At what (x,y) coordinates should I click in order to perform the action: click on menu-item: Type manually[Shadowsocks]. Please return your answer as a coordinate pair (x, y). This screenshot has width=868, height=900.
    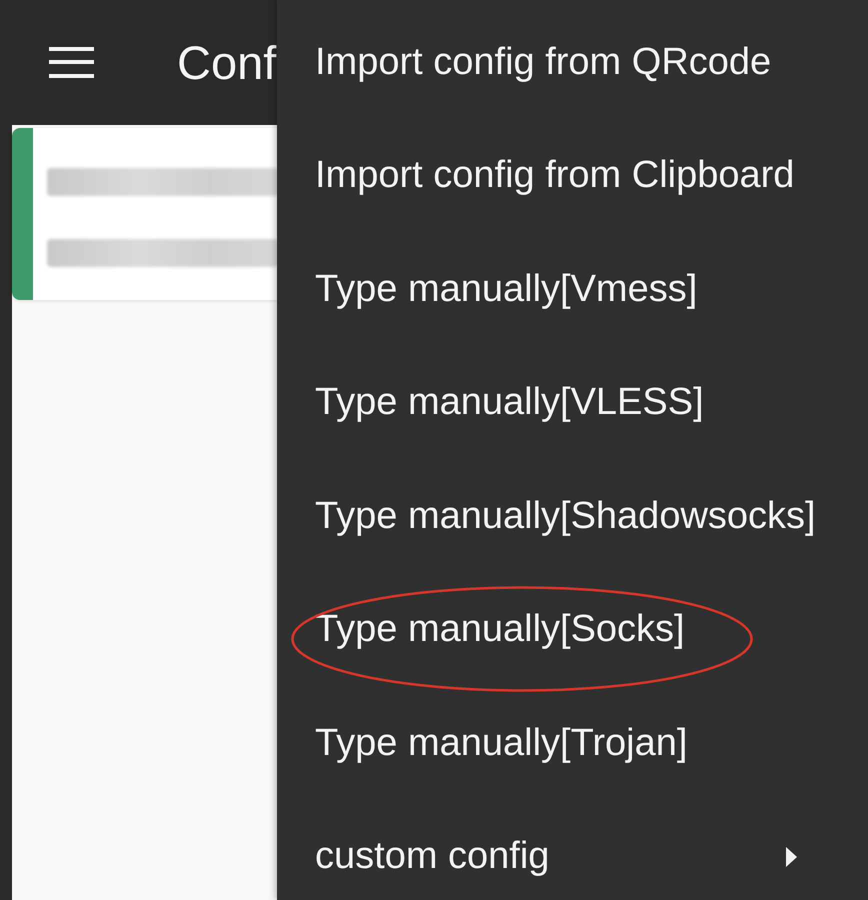
    Looking at the image, I should click on (572, 516).